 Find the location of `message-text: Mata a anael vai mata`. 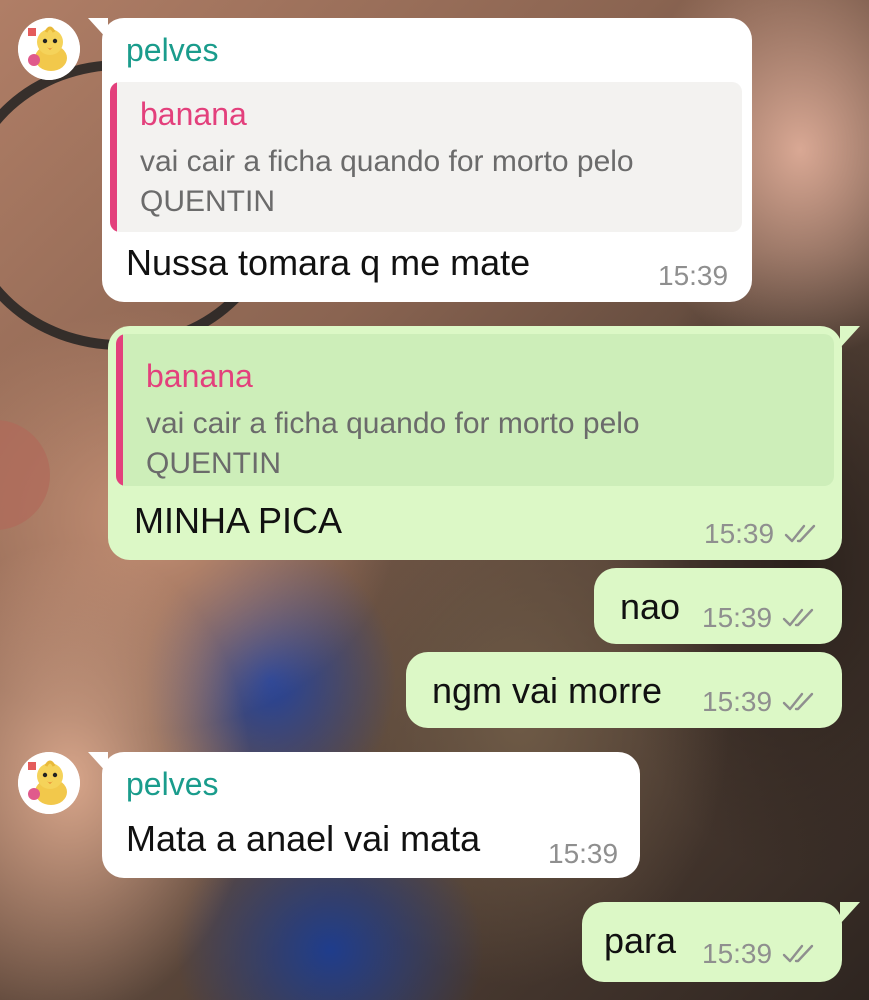

message-text: Mata a anael vai mata is located at coordinates (303, 838).